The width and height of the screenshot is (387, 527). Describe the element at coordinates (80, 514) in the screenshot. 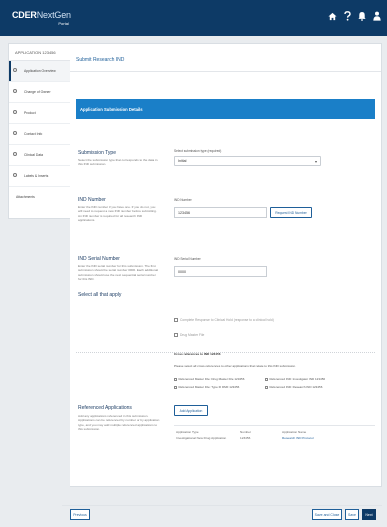

I see `previous-button: Previous` at that location.